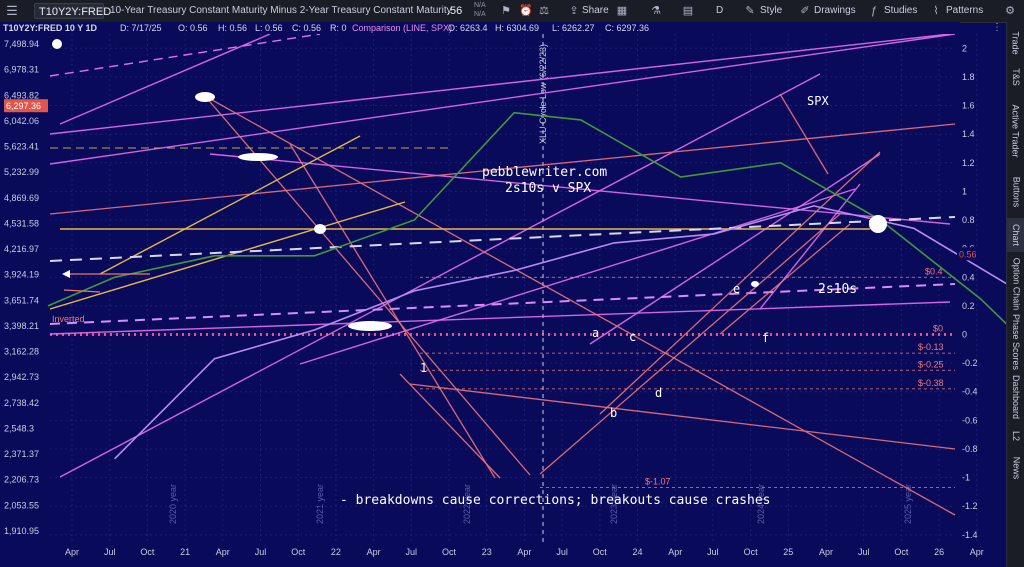 The width and height of the screenshot is (1024, 567). I want to click on right-axis-tick: 2, so click(964, 48).